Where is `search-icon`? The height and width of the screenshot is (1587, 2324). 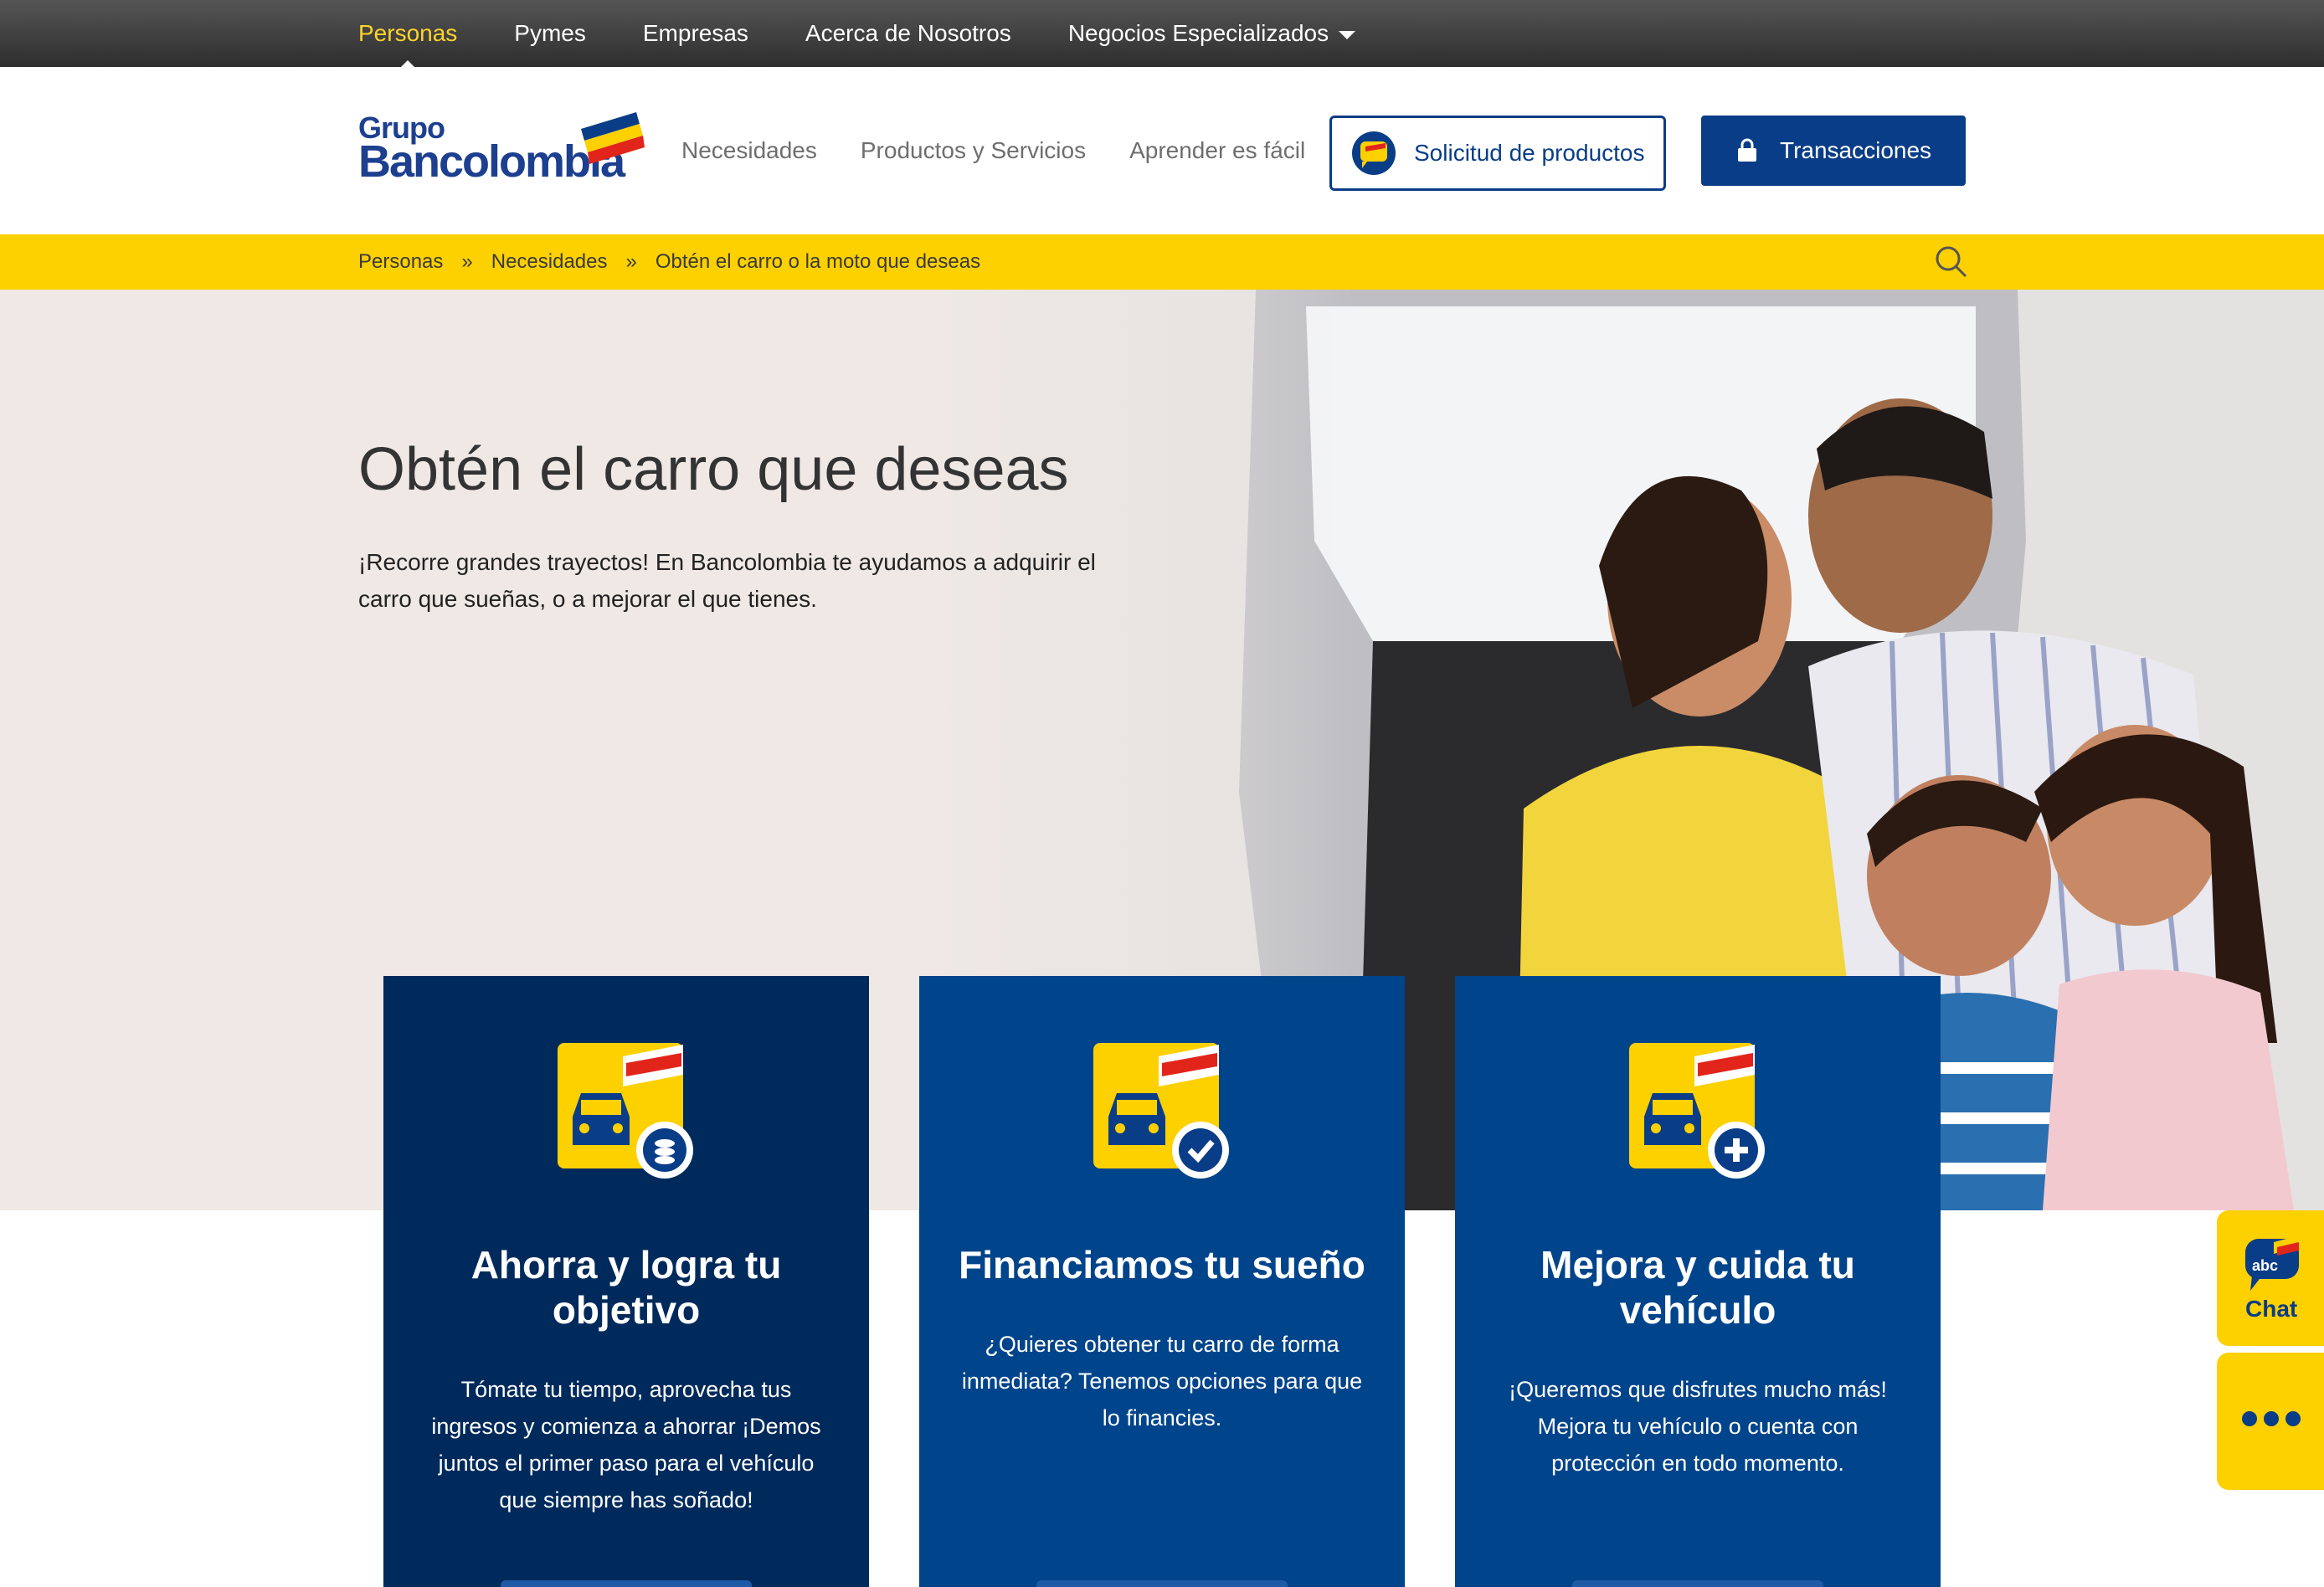
search-icon is located at coordinates (1951, 261).